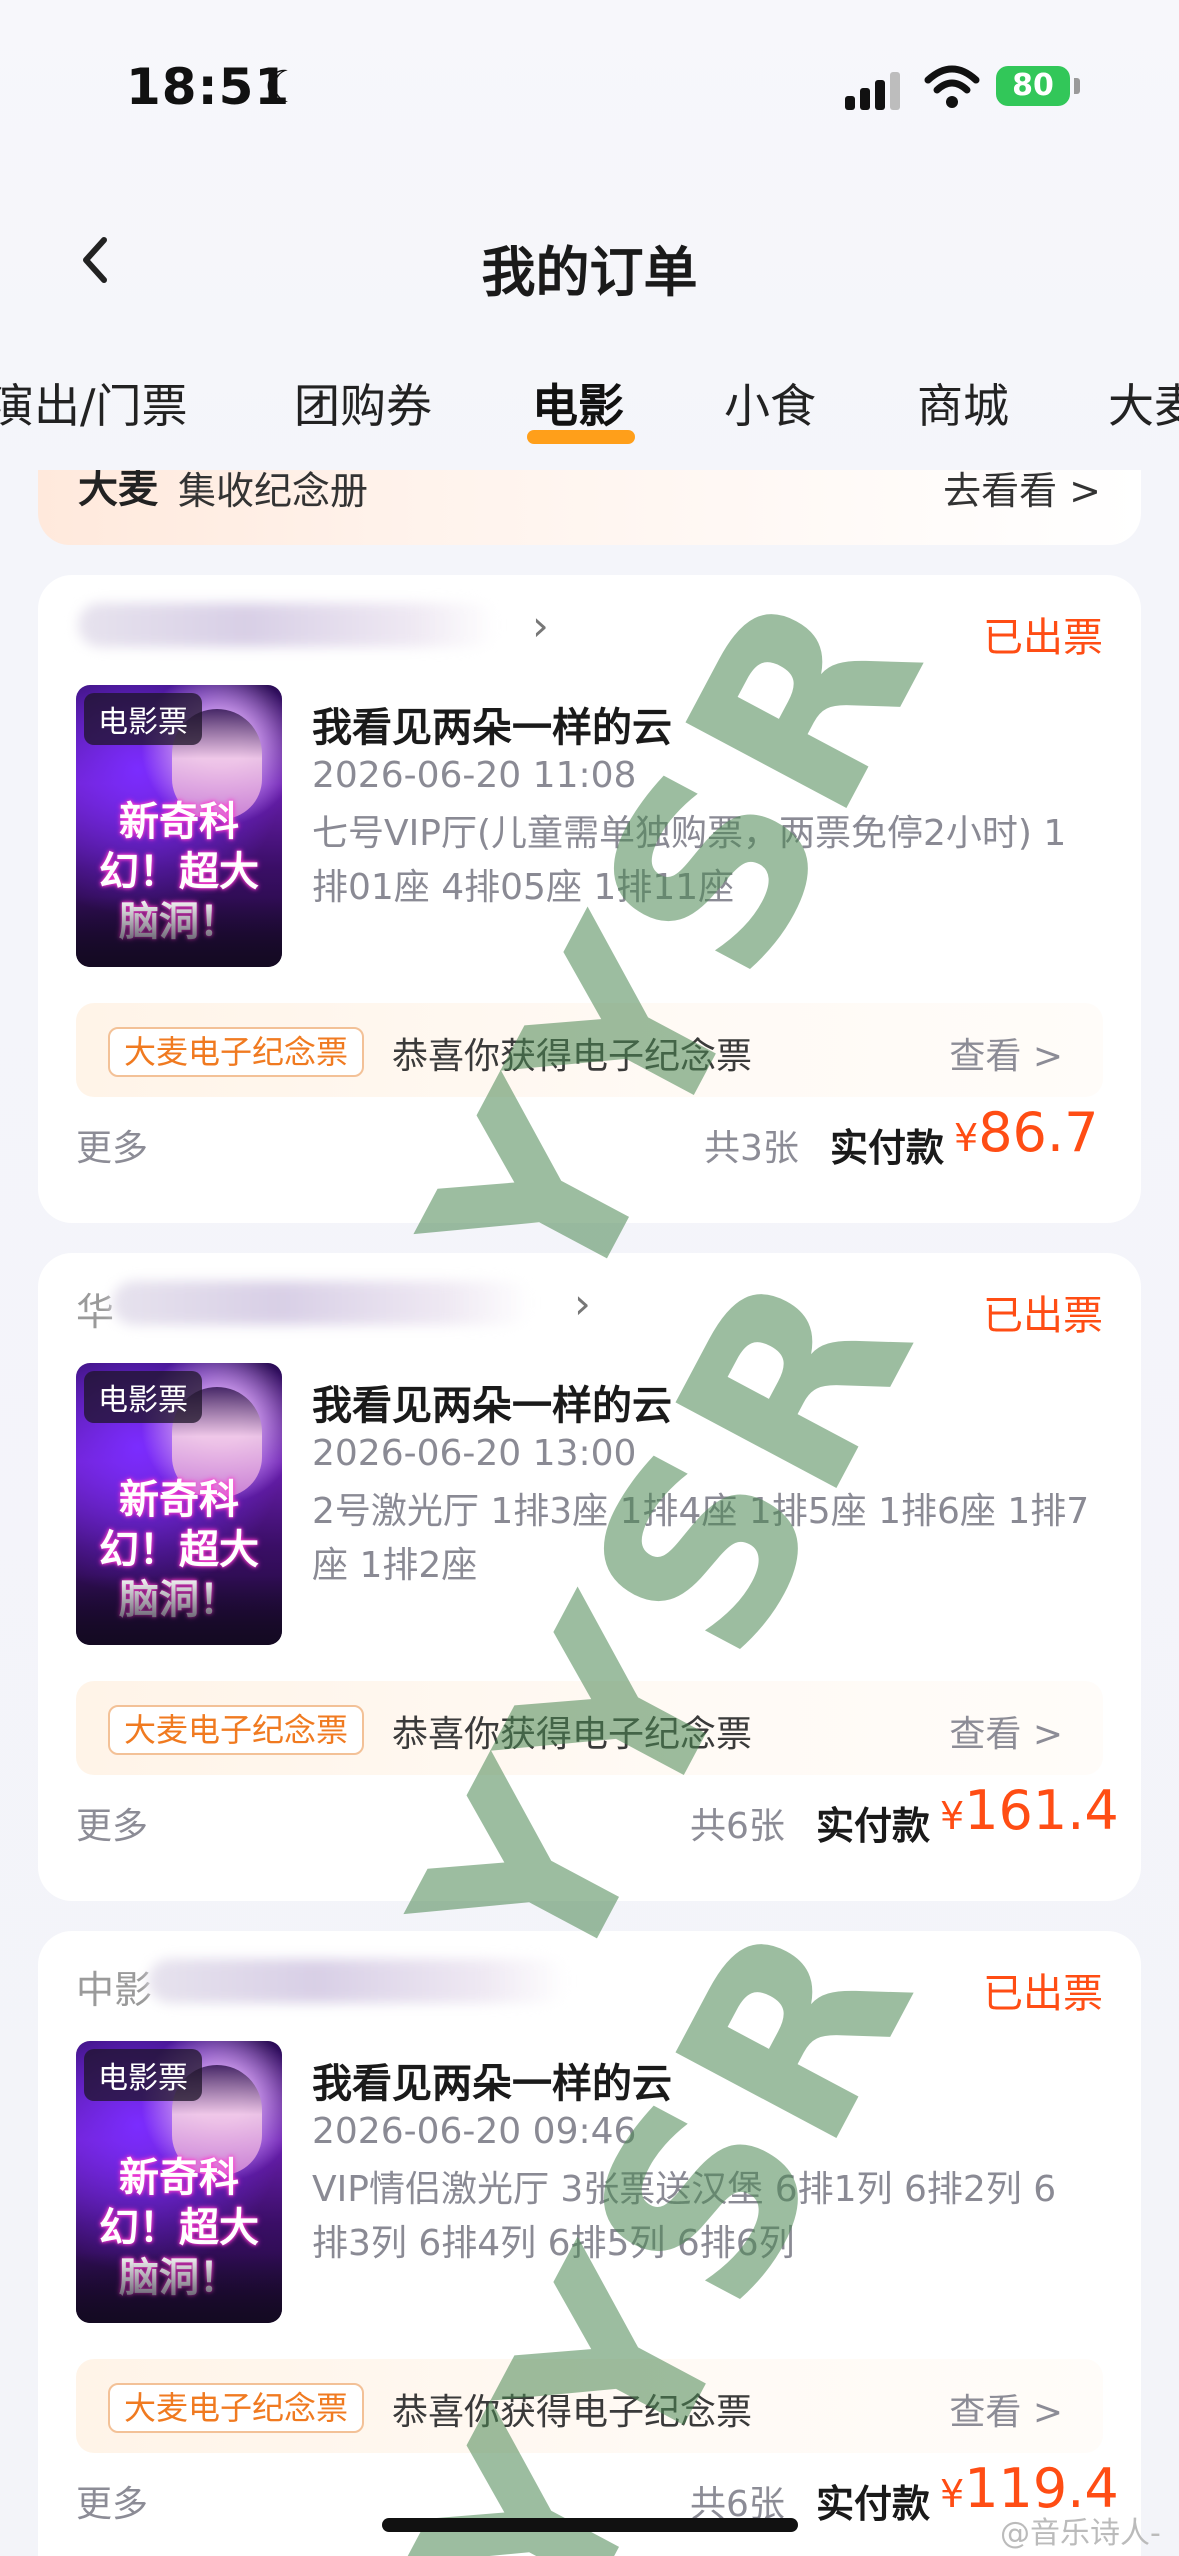  What do you see at coordinates (589, 85) in the screenshot?
I see `status-bar: 18:51 ☾ 80` at bounding box center [589, 85].